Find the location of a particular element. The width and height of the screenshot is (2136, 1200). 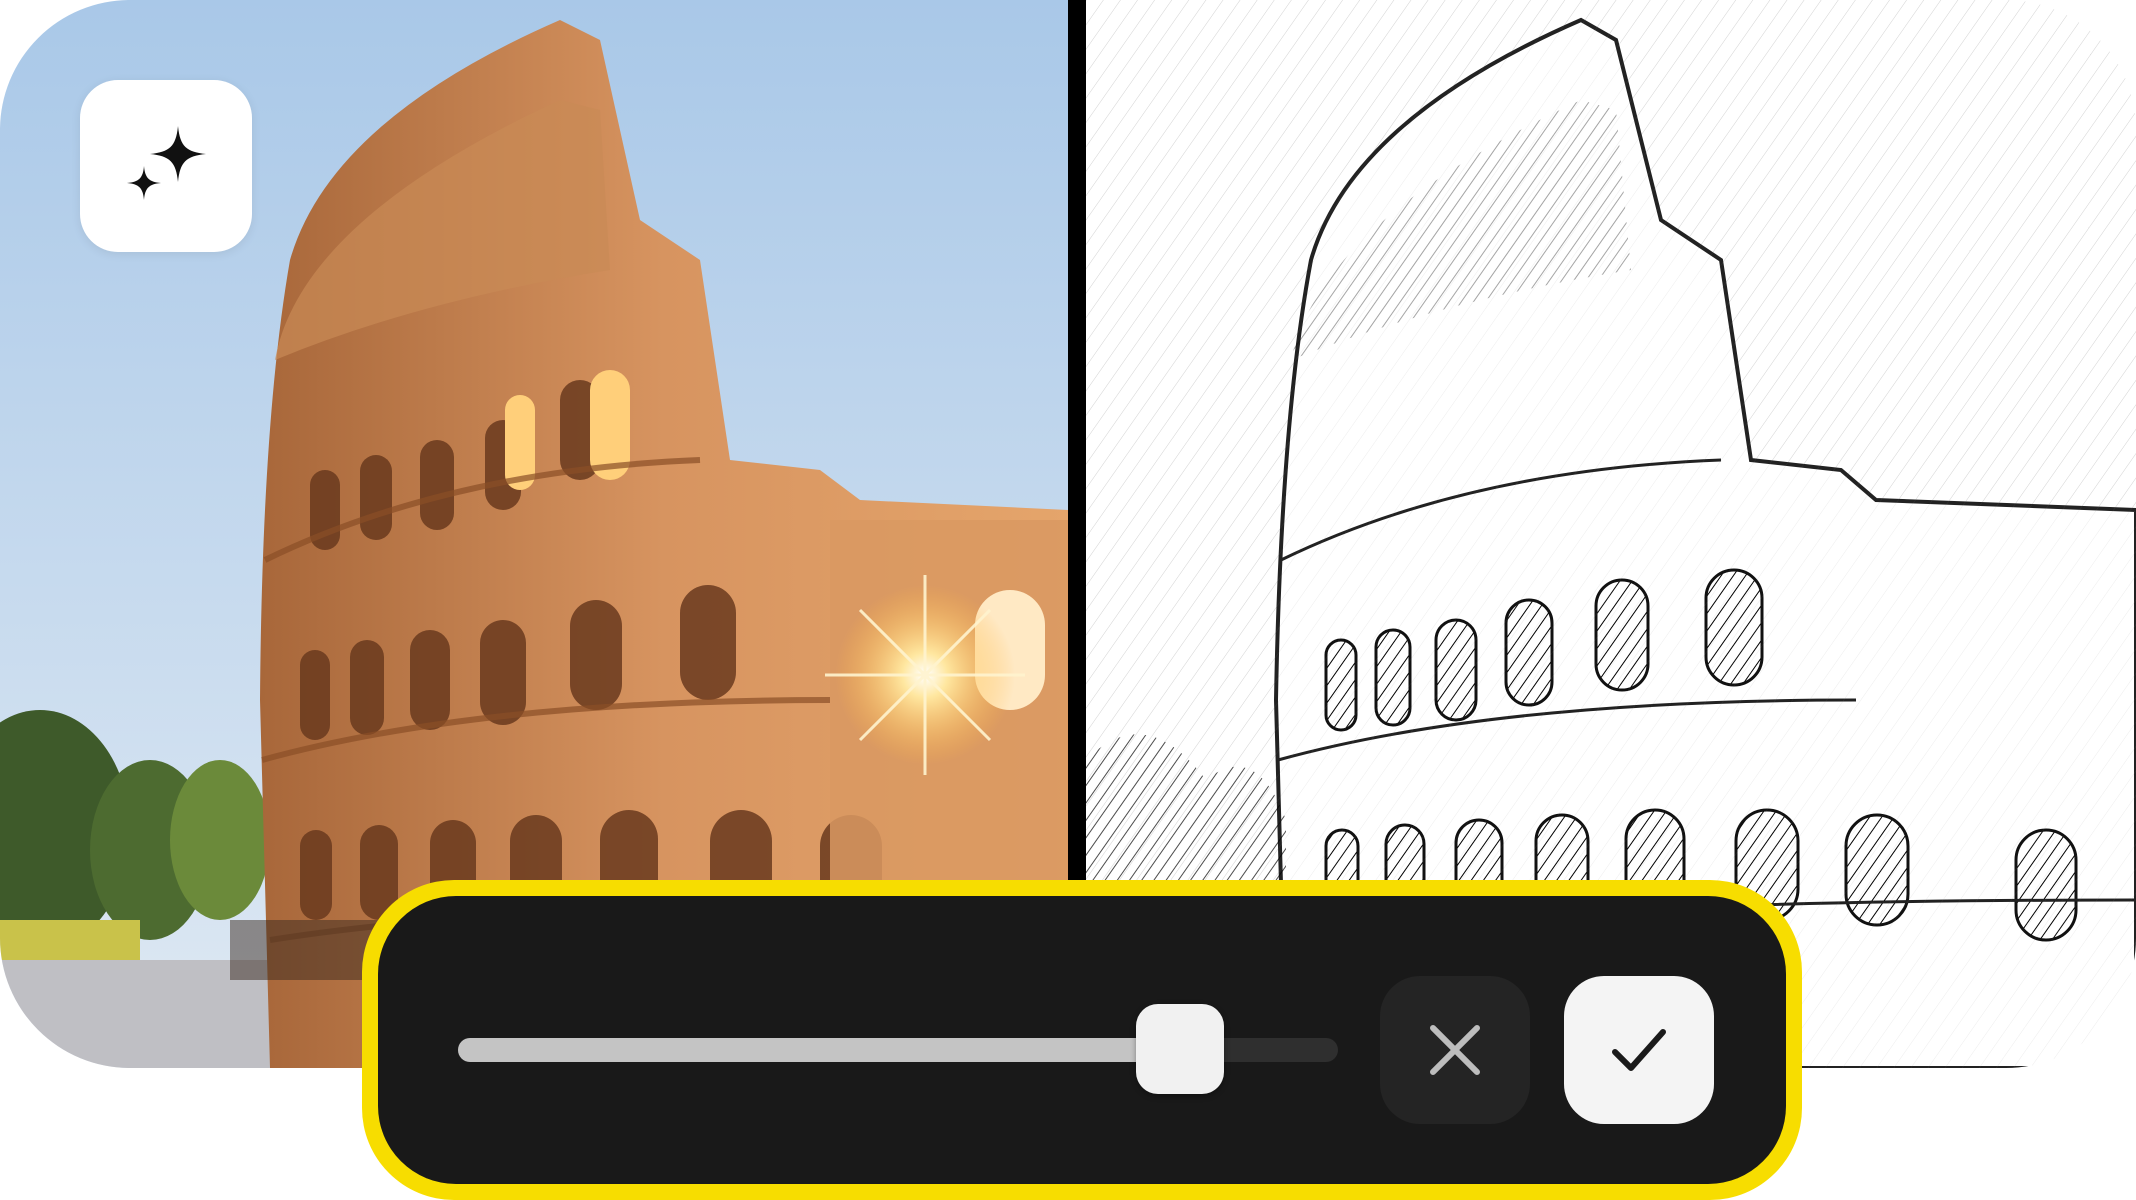

confirm-button is located at coordinates (1639, 1050).